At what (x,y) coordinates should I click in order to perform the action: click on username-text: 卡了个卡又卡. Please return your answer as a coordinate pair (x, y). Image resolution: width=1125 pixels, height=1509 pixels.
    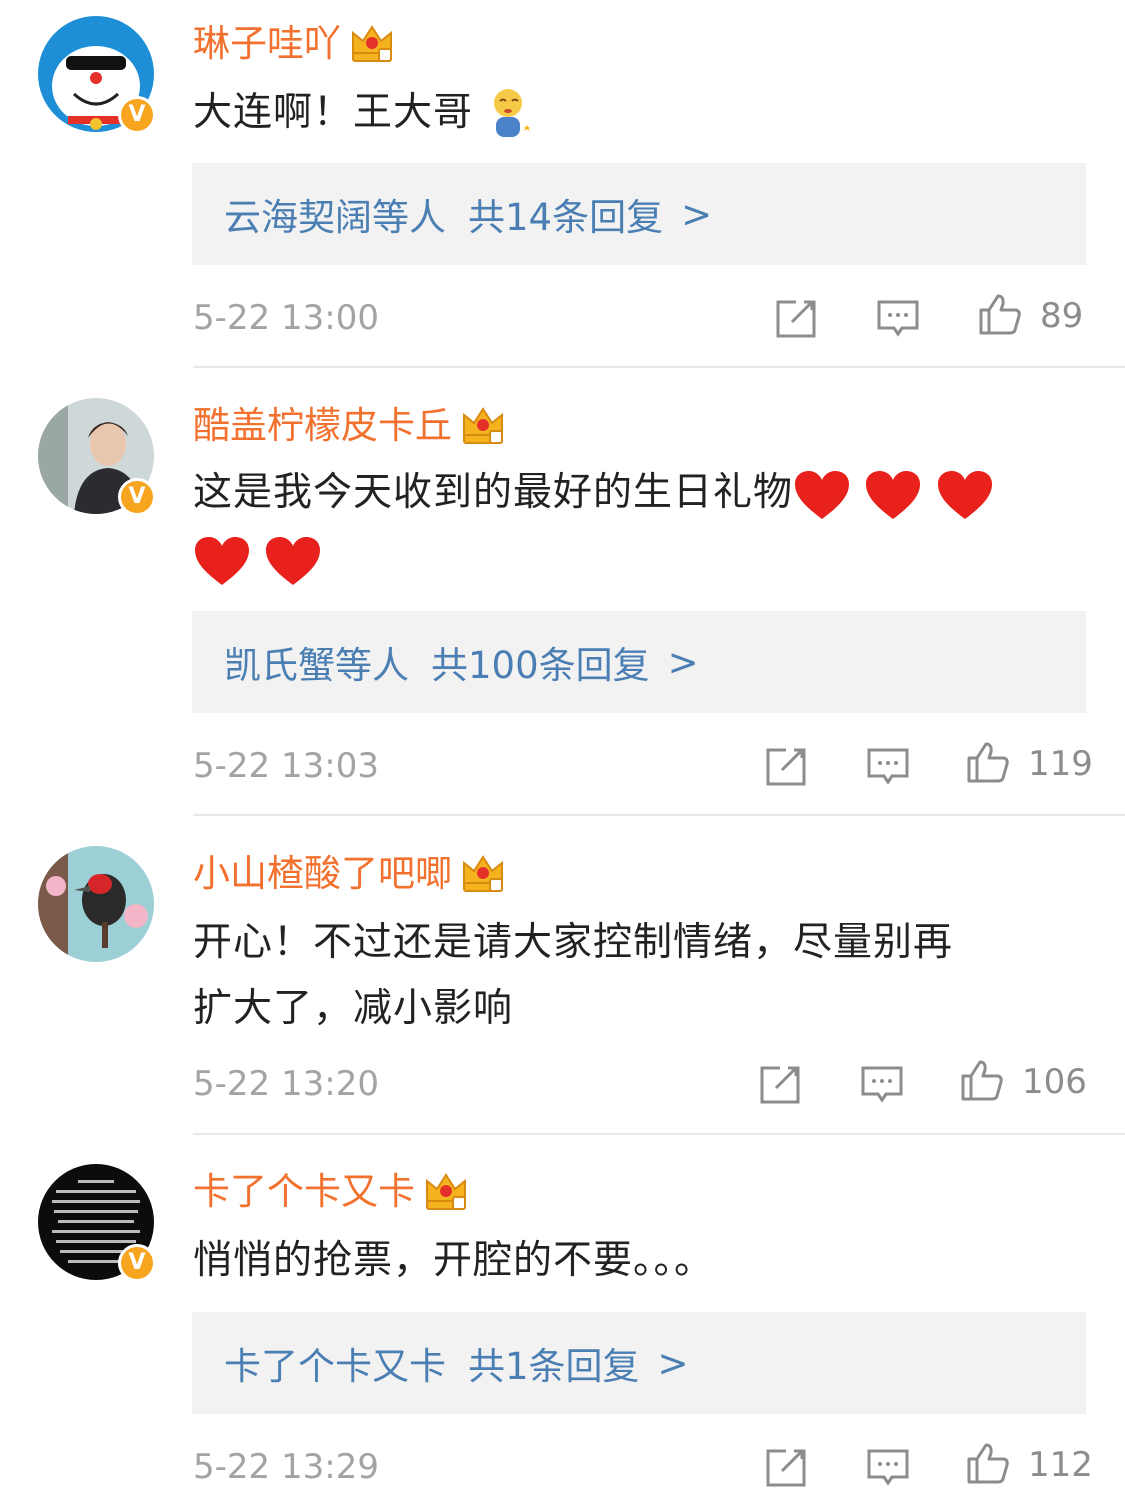
    Looking at the image, I should click on (304, 1191).